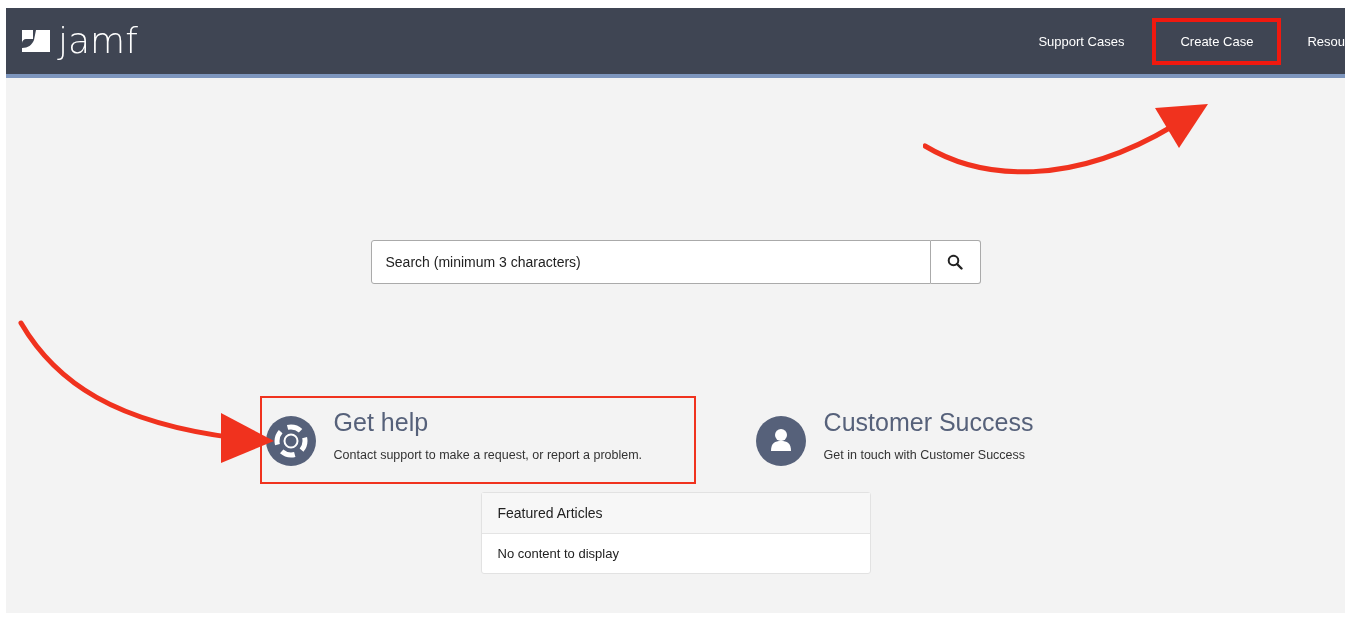  Describe the element at coordinates (98, 41) in the screenshot. I see `logo-text: jamf` at that location.